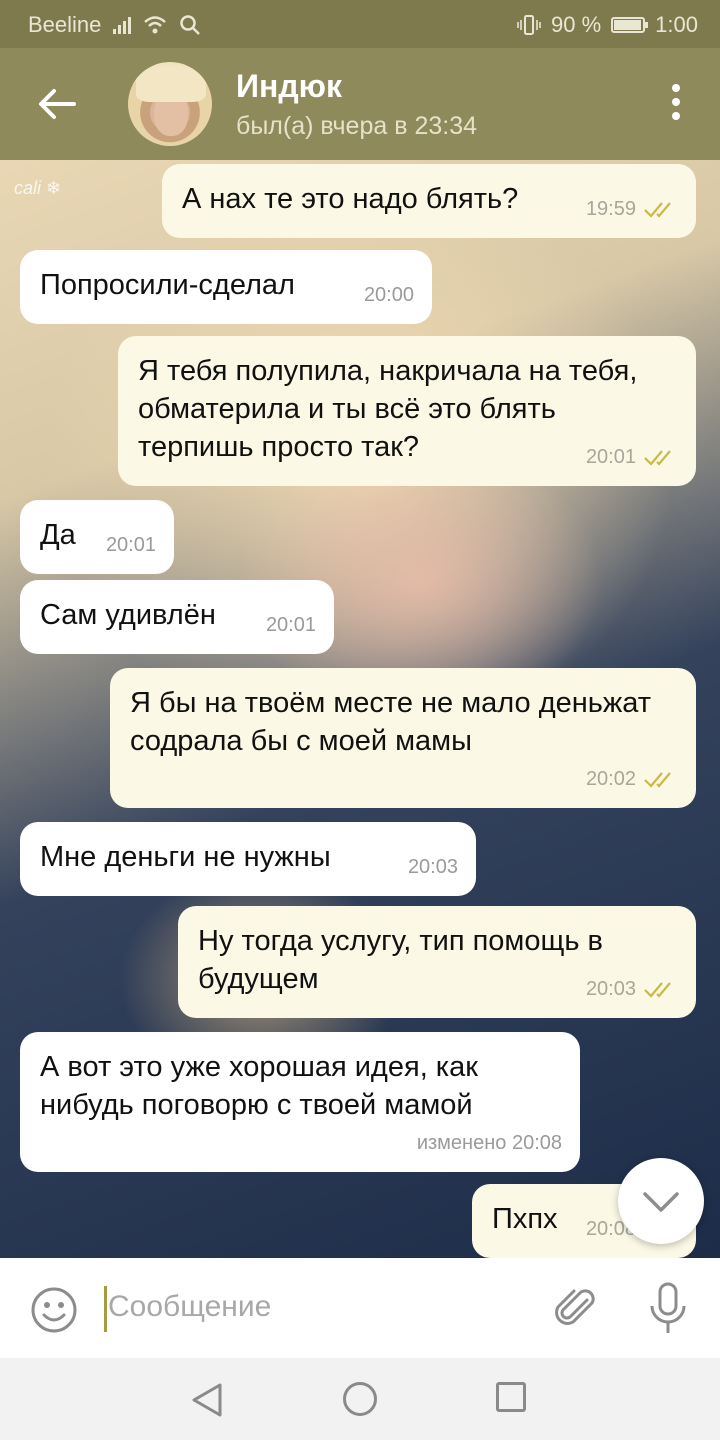  What do you see at coordinates (360, 104) in the screenshot?
I see `chat-header: Индюк был(а) вчера в 23:34` at bounding box center [360, 104].